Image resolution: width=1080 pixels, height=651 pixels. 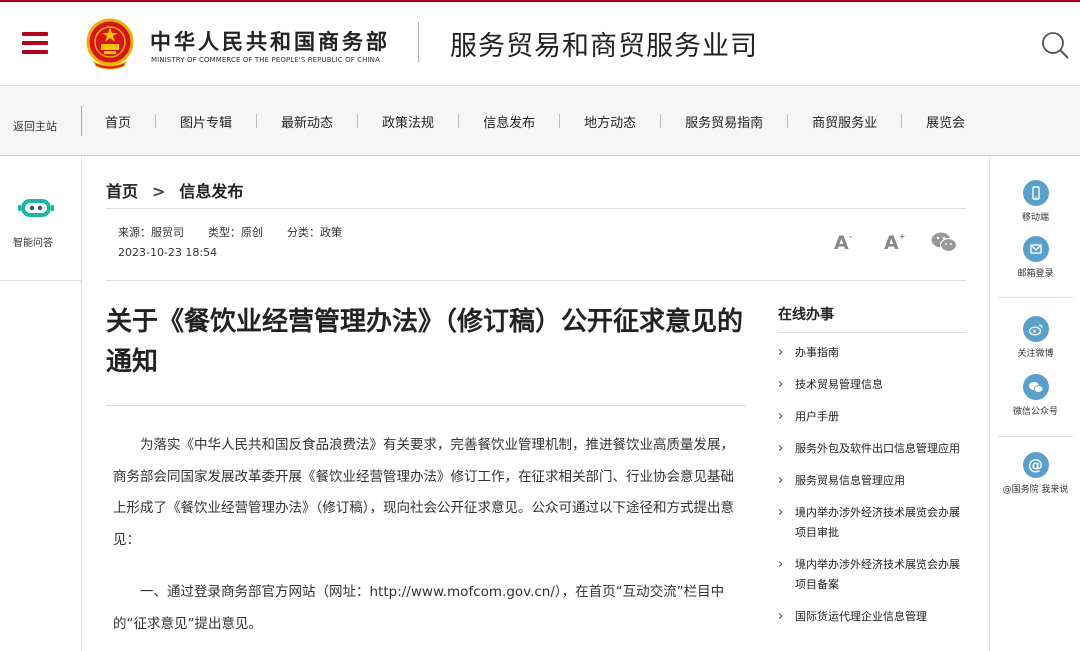 What do you see at coordinates (206, 121) in the screenshot?
I see `nav-item-photo-album: 图片专辑` at bounding box center [206, 121].